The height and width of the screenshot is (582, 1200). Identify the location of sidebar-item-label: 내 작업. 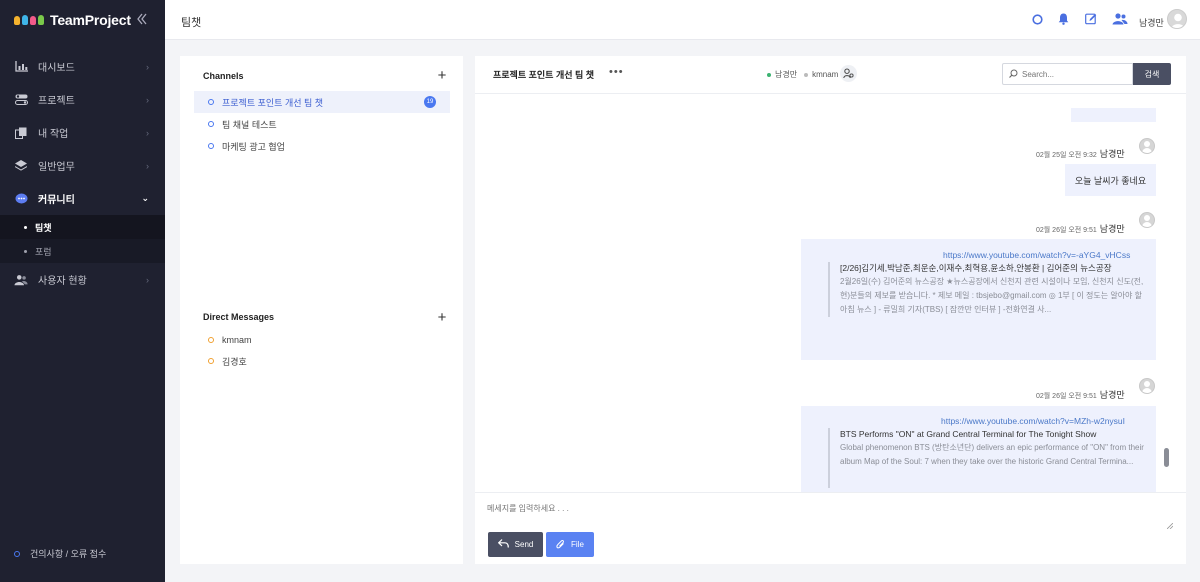
(53, 134).